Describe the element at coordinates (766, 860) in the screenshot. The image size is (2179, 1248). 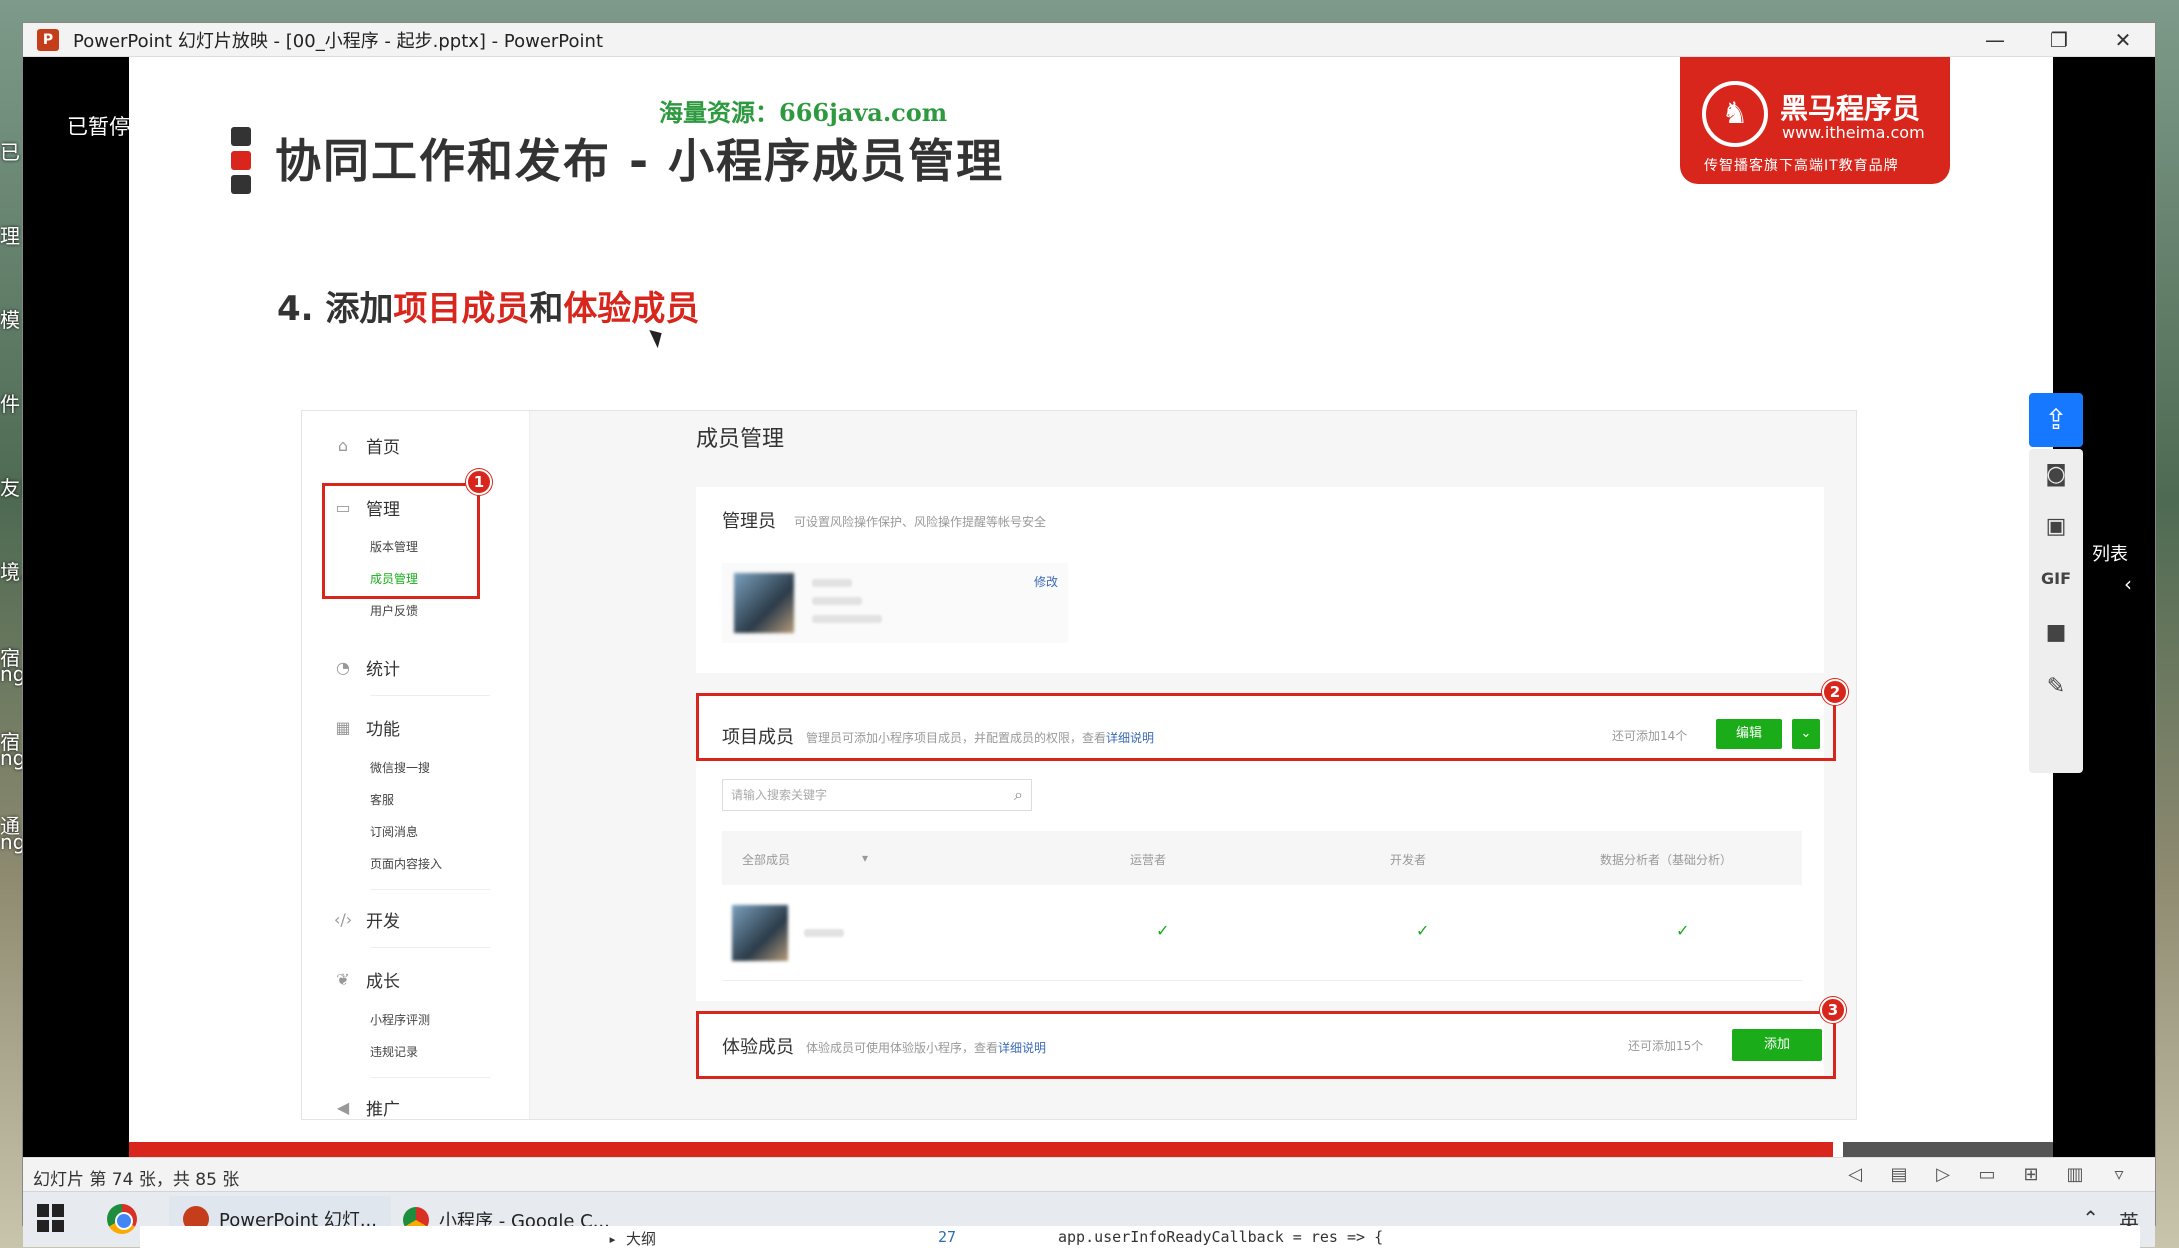
I see `column-all-members: 全部成员` at that location.